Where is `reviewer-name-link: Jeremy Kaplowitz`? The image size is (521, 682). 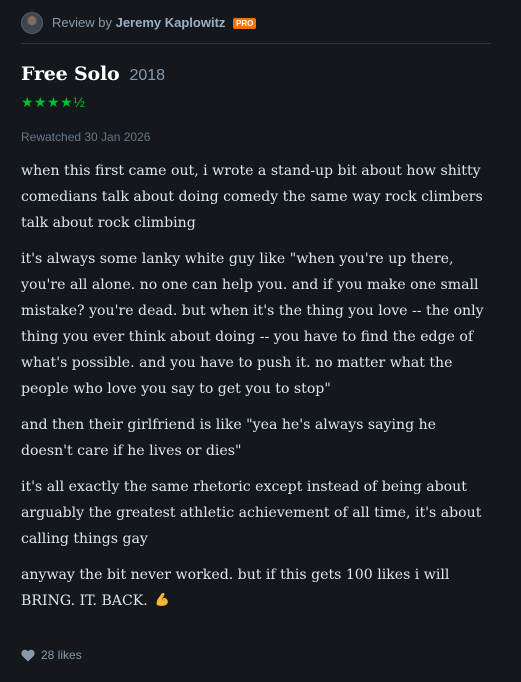 reviewer-name-link: Jeremy Kaplowitz is located at coordinates (171, 22).